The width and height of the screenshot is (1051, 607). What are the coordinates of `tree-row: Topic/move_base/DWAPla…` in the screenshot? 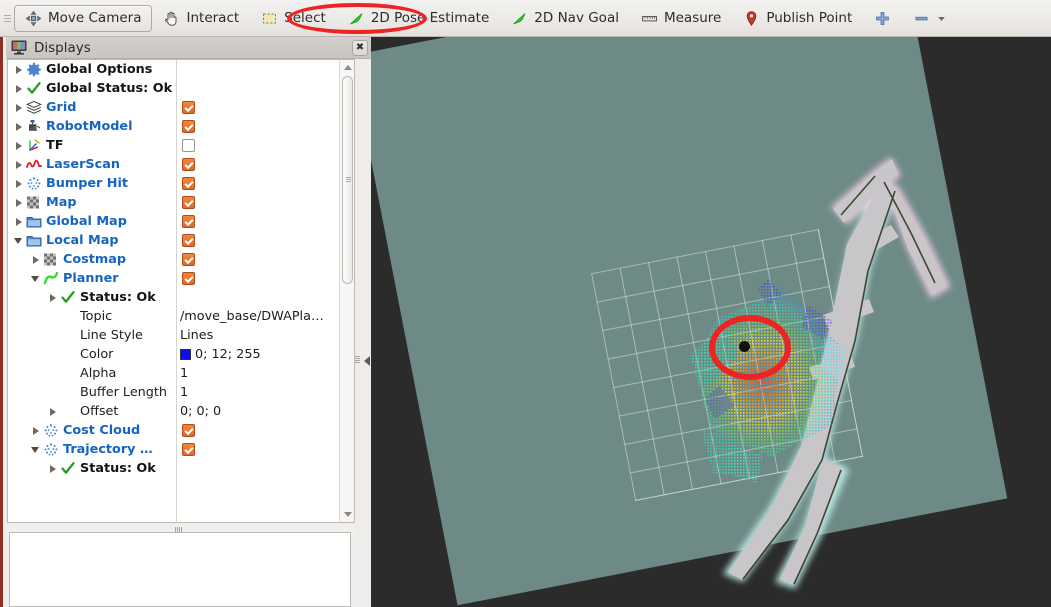 It's located at (174, 316).